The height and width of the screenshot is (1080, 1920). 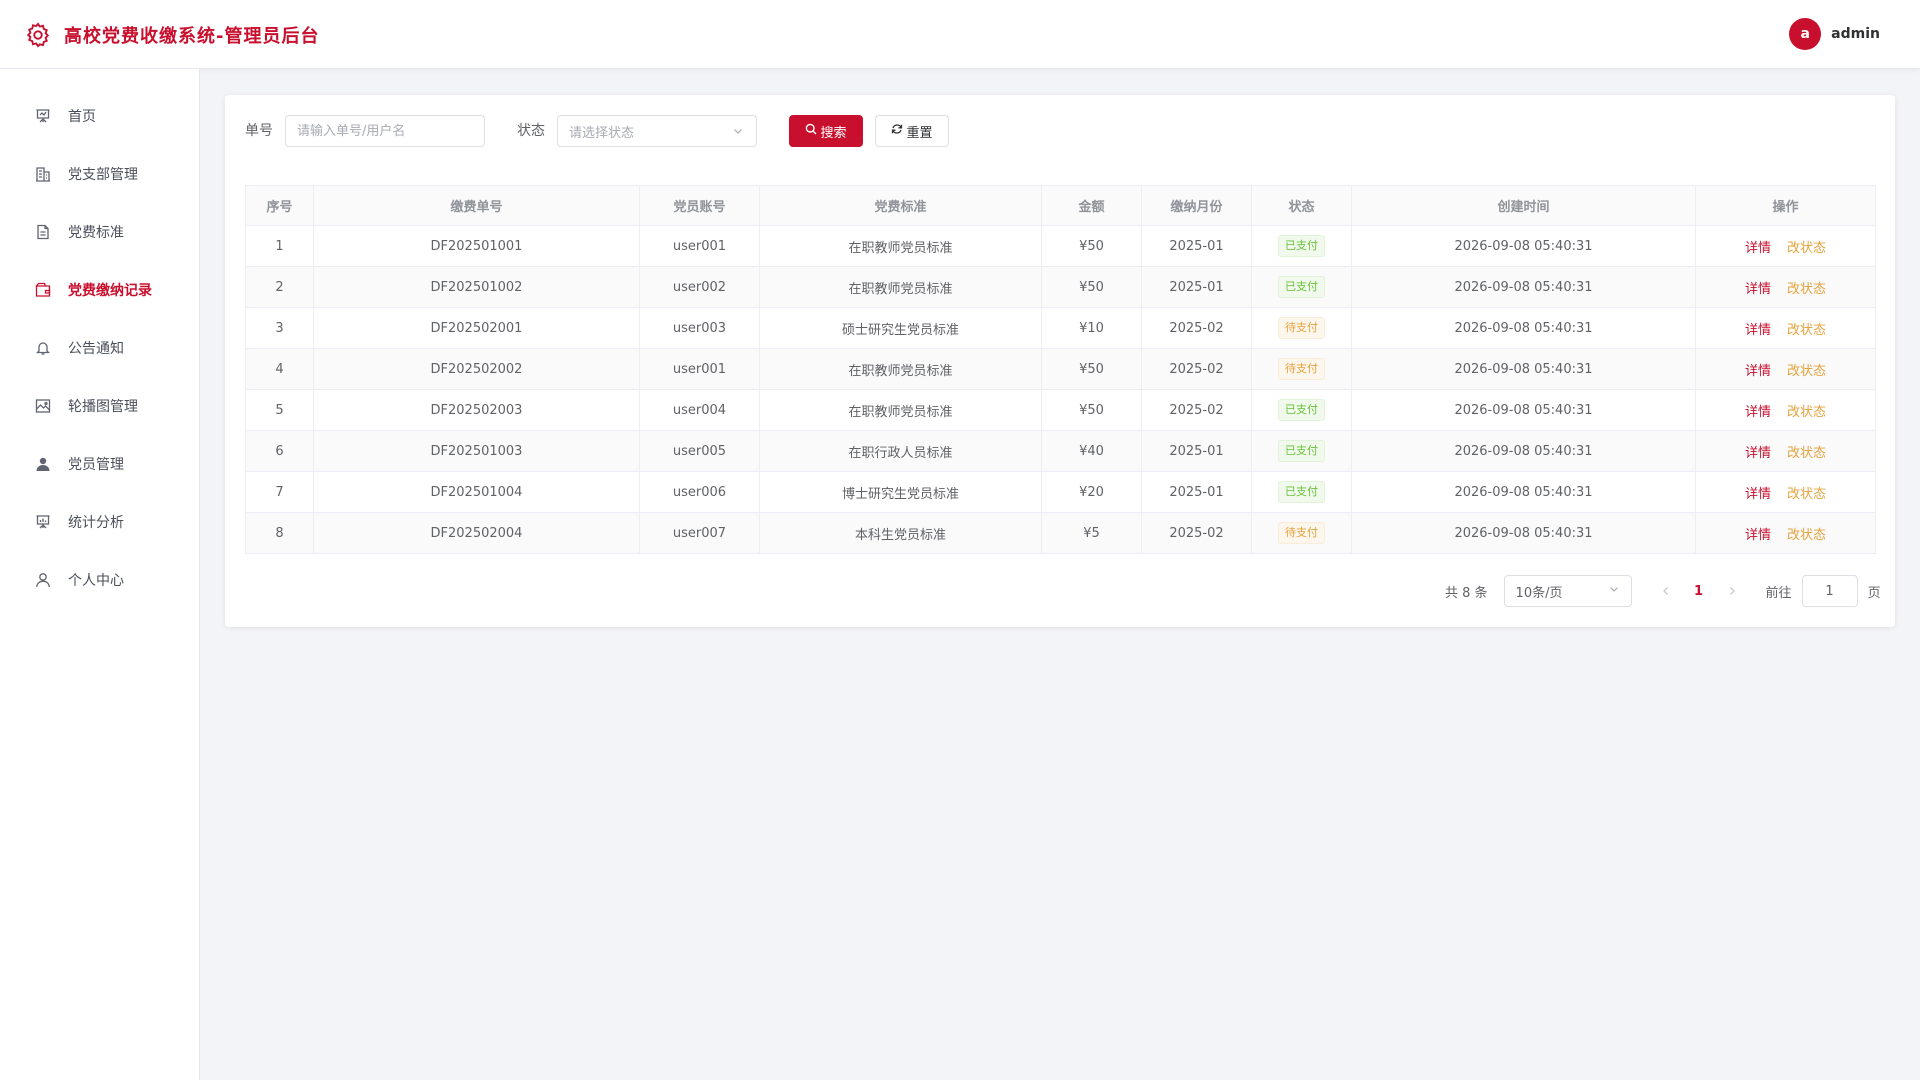 What do you see at coordinates (919, 133) in the screenshot?
I see `reset-button-label: 重置` at bounding box center [919, 133].